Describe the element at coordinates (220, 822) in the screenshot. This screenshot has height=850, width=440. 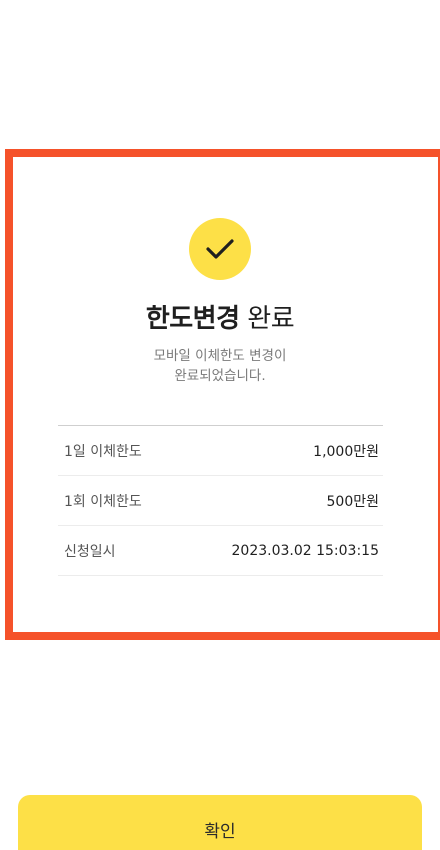
I see `confirm-button: 확인` at that location.